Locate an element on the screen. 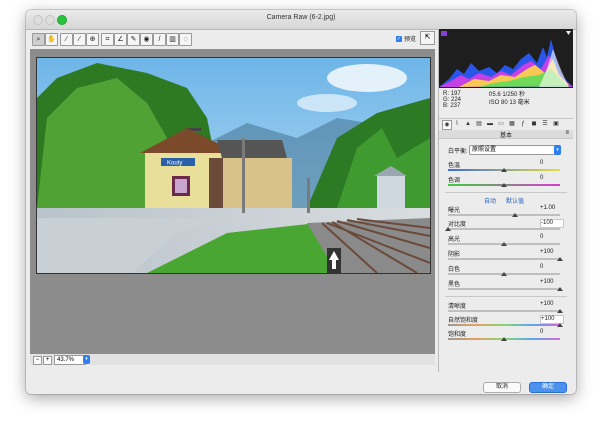  detail-tab-icon: ▲ is located at coordinates (468, 124).